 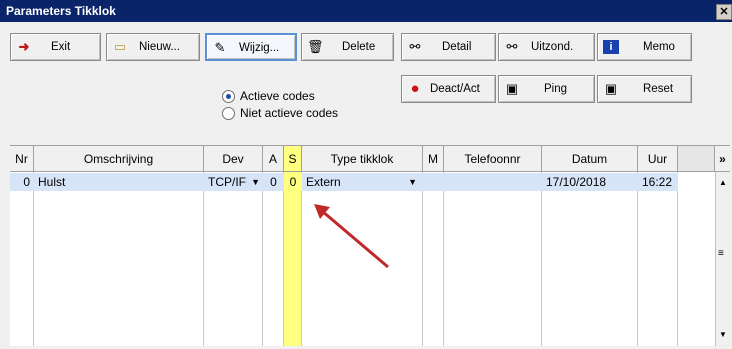 I want to click on new-folder-icon: ▭, so click(x=120, y=46).